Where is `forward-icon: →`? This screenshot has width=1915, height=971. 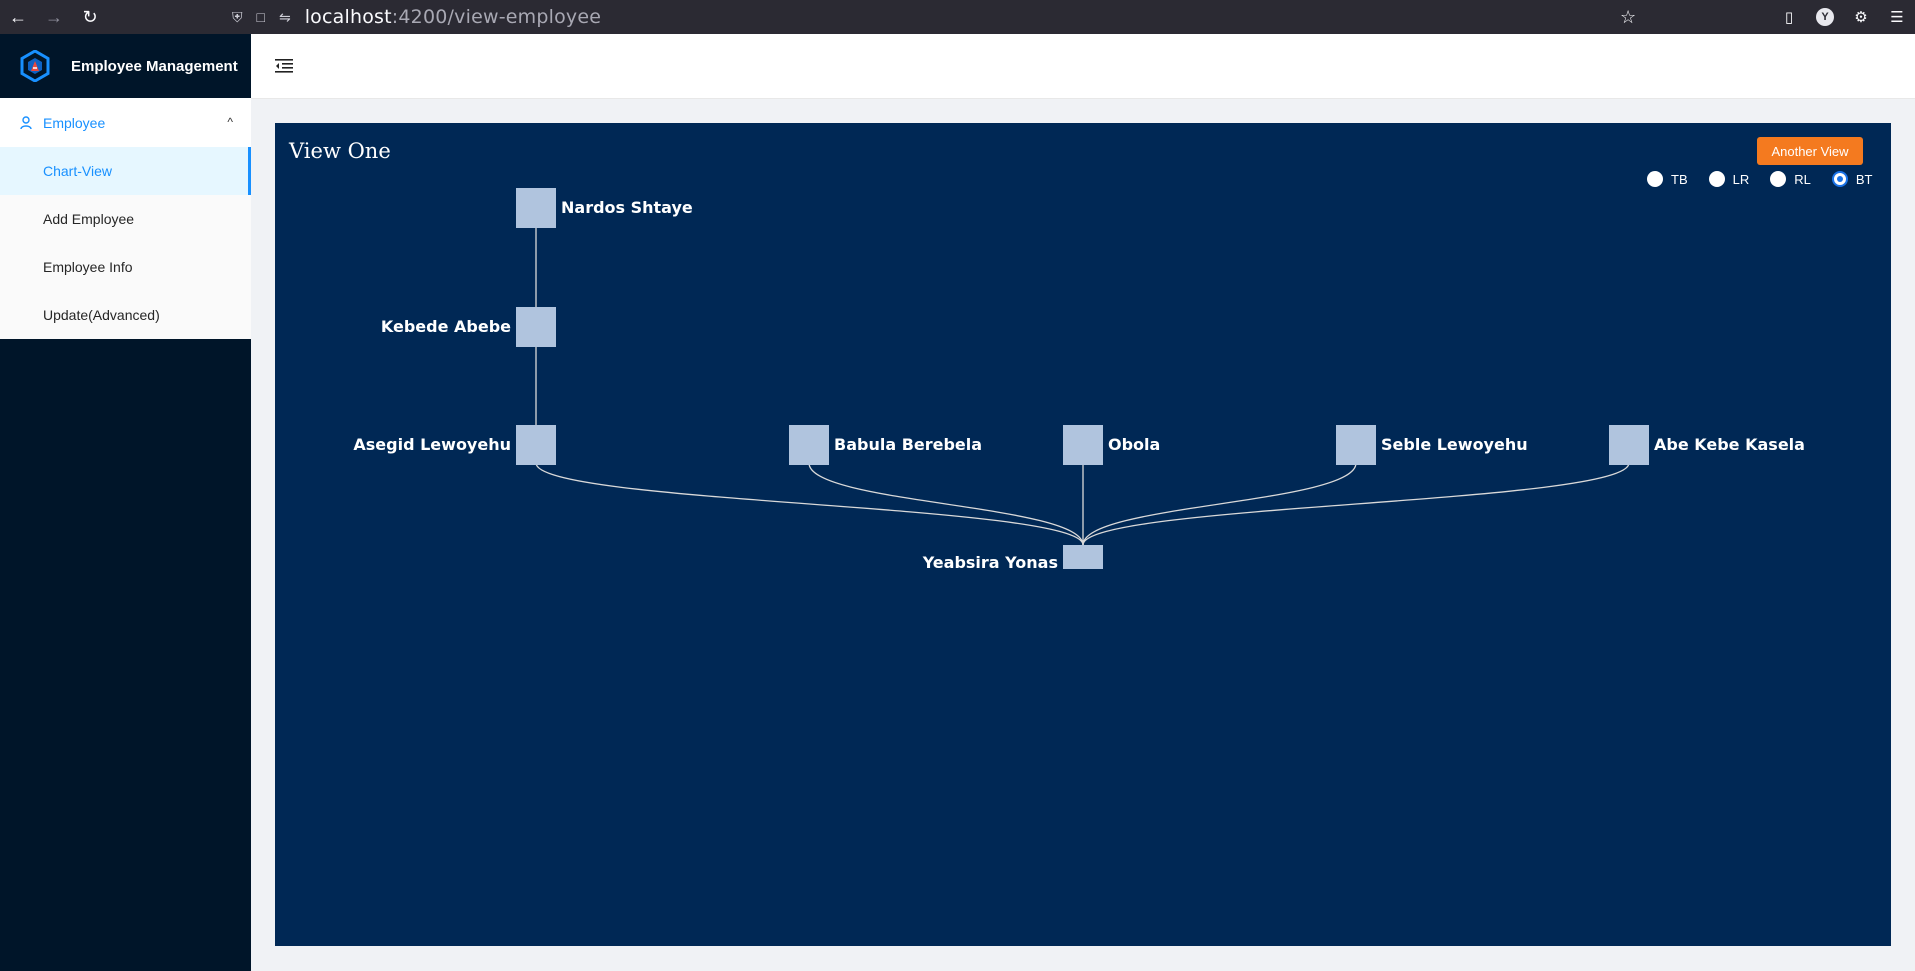 forward-icon: → is located at coordinates (54, 17).